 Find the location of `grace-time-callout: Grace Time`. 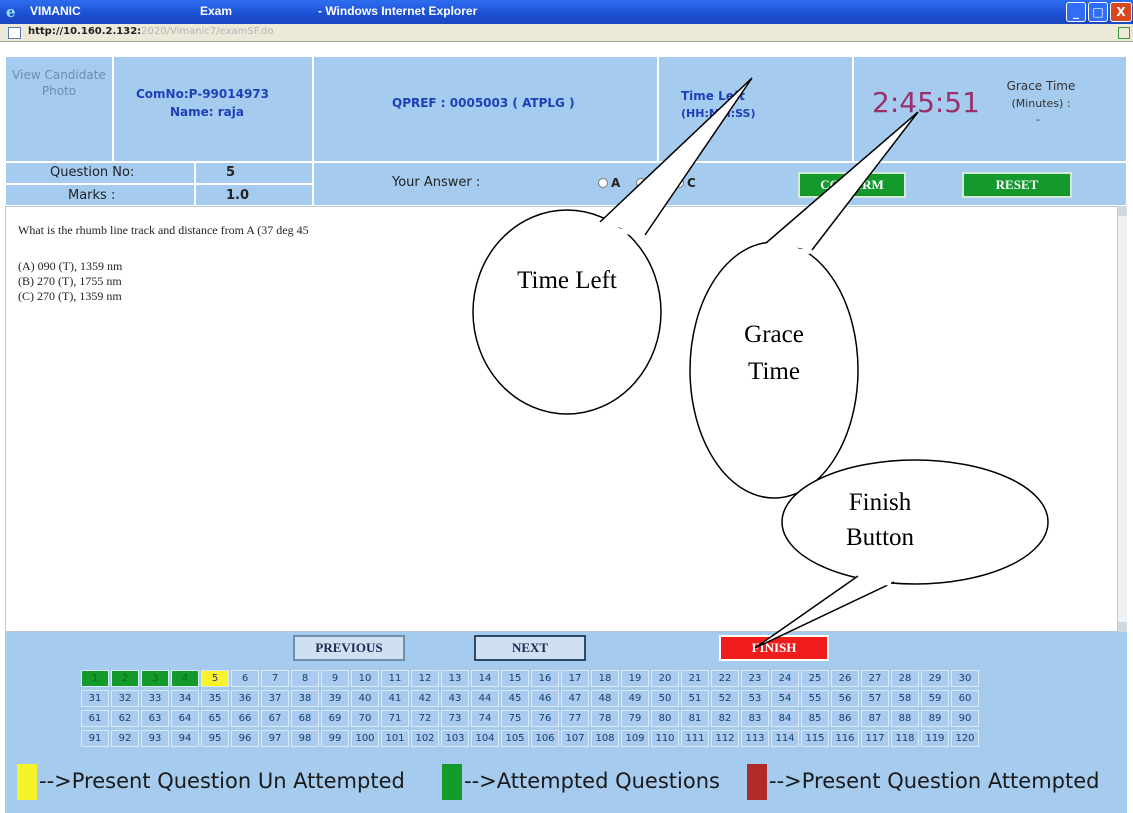

grace-time-callout: Grace Time is located at coordinates (774, 353).